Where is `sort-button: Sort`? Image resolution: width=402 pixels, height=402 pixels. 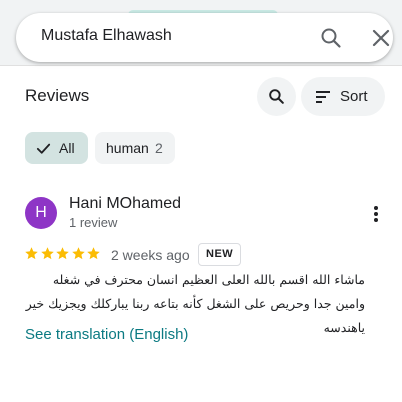 sort-button: Sort is located at coordinates (343, 96).